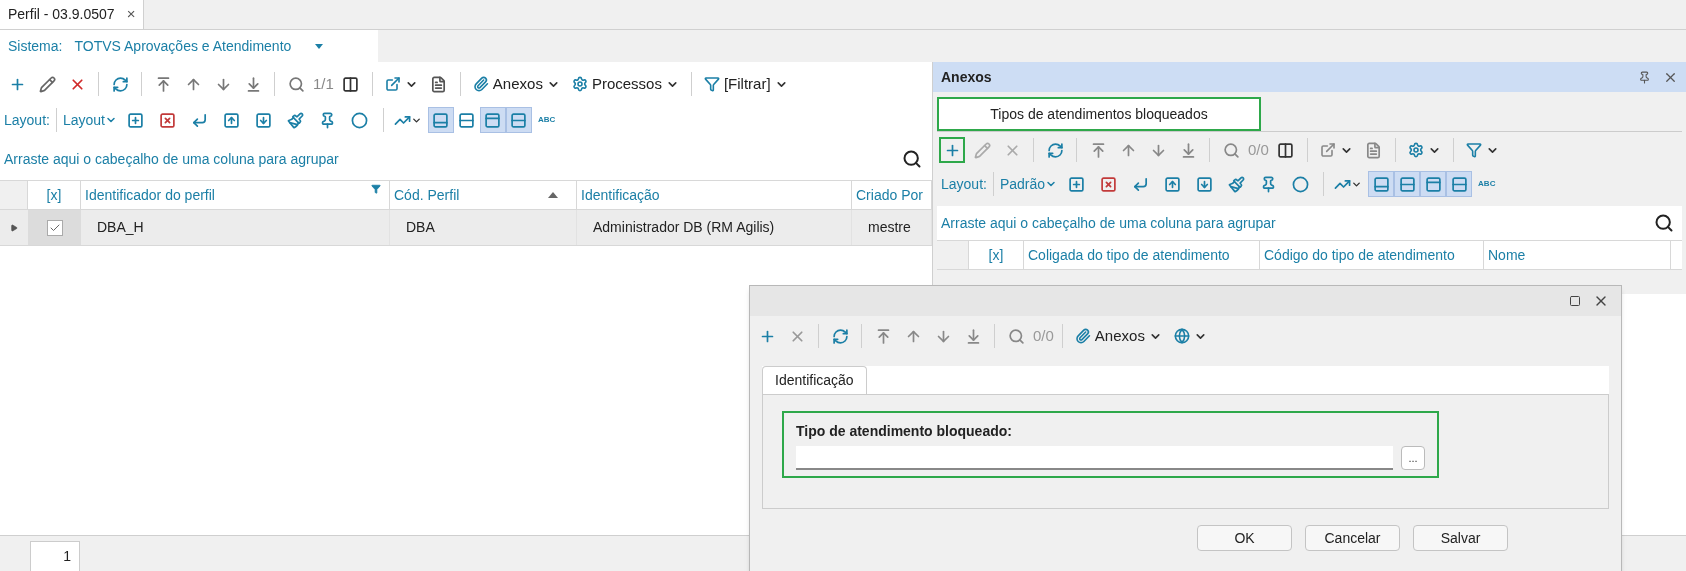 The width and height of the screenshot is (1686, 571). What do you see at coordinates (55, 556) in the screenshot?
I see `page-number-field: 1` at bounding box center [55, 556].